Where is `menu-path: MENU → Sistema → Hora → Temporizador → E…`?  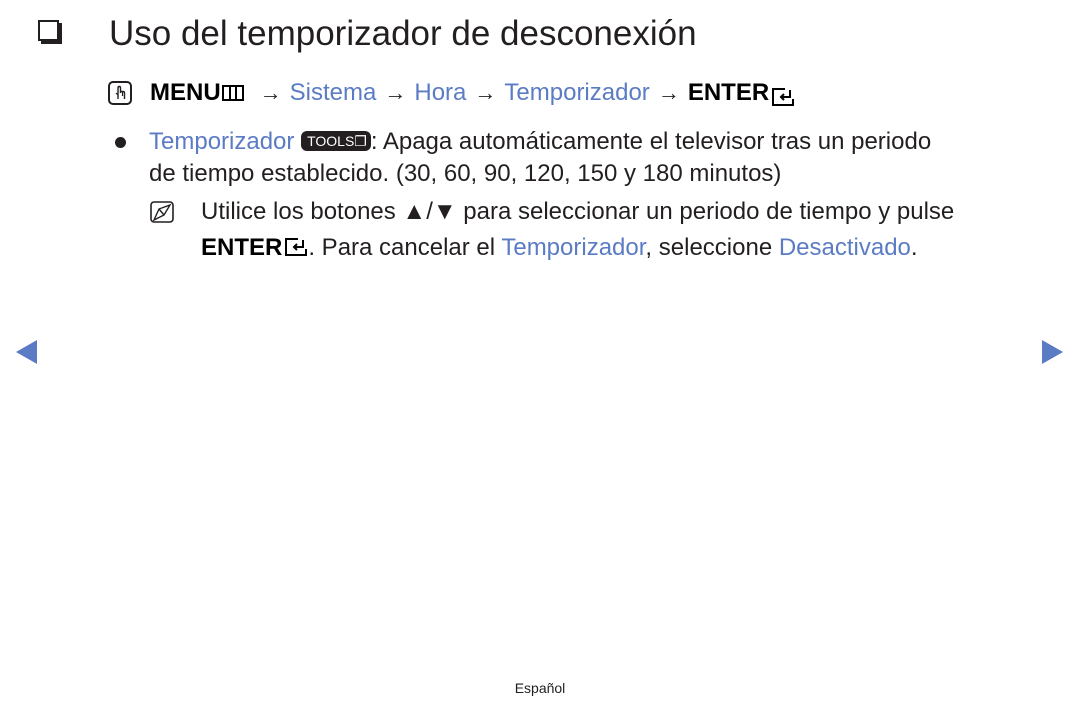 menu-path: MENU → Sistema → Hora → Temporizador → E… is located at coordinates (451, 93).